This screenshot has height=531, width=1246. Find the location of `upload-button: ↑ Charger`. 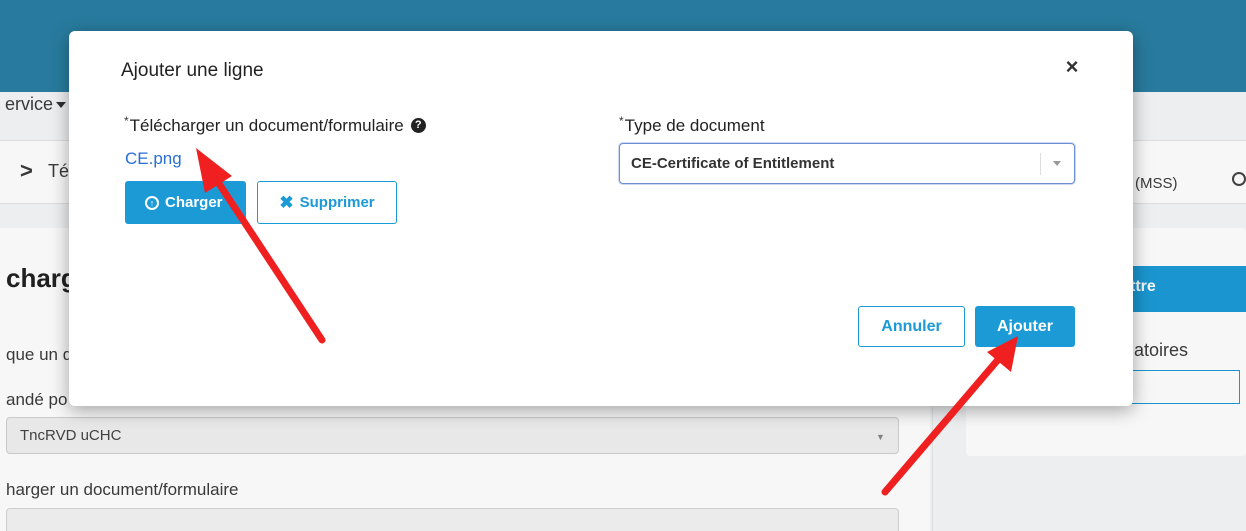

upload-button: ↑ Charger is located at coordinates (185, 202).